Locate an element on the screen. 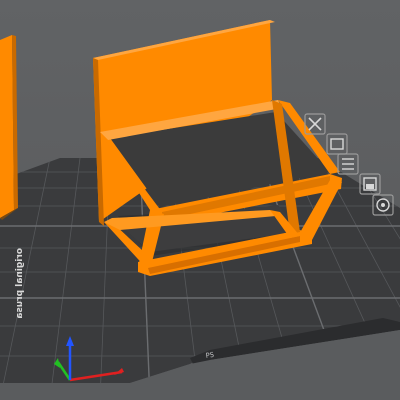  seam-icon is located at coordinates (383, 205).